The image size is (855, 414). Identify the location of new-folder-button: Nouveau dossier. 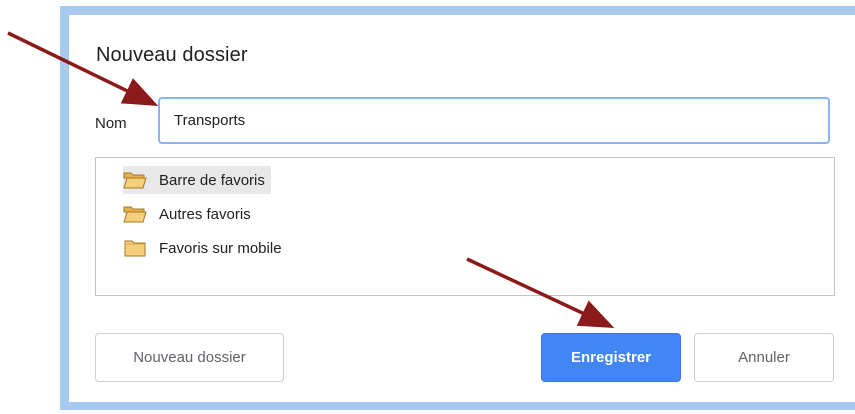
(189, 357).